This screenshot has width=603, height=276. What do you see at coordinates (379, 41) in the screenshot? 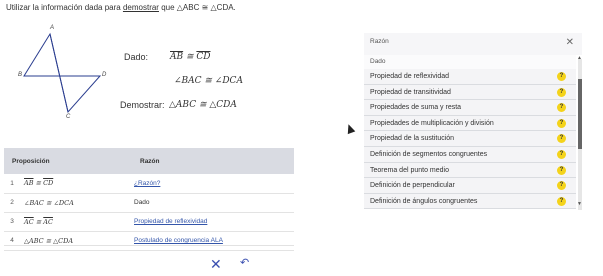
I see `reason-panel-title: Razón` at bounding box center [379, 41].